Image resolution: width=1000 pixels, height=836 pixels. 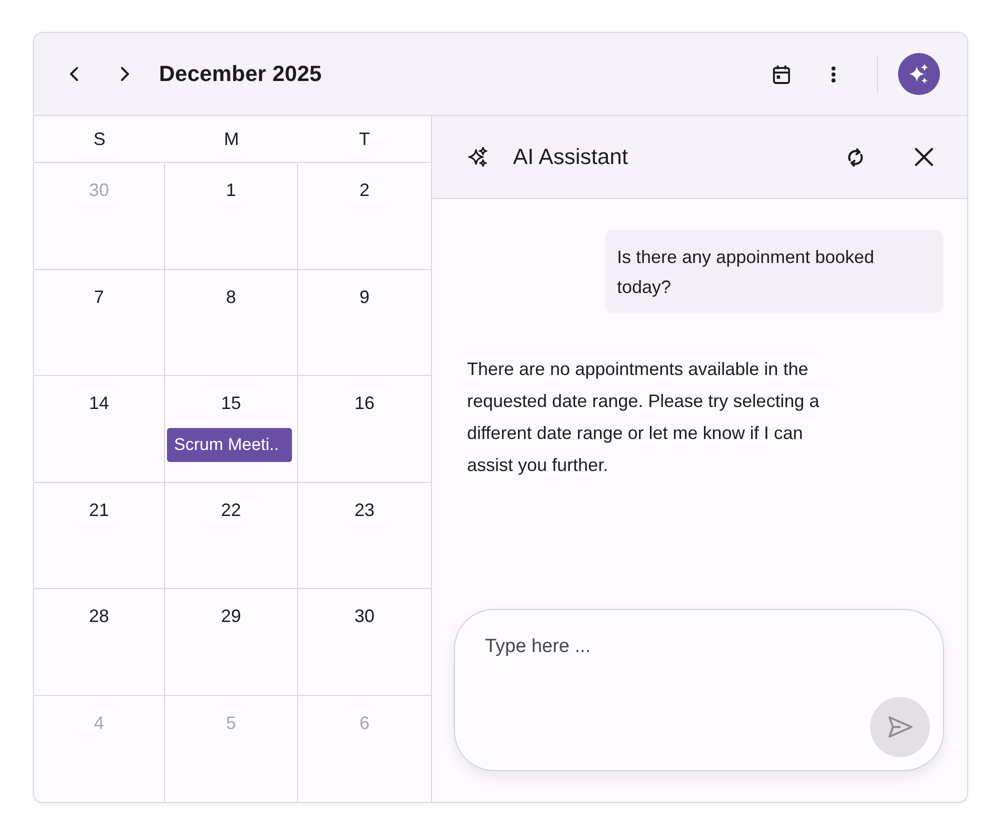 I want to click on day-cell: 15 Scrum Meeti.., so click(x=231, y=429).